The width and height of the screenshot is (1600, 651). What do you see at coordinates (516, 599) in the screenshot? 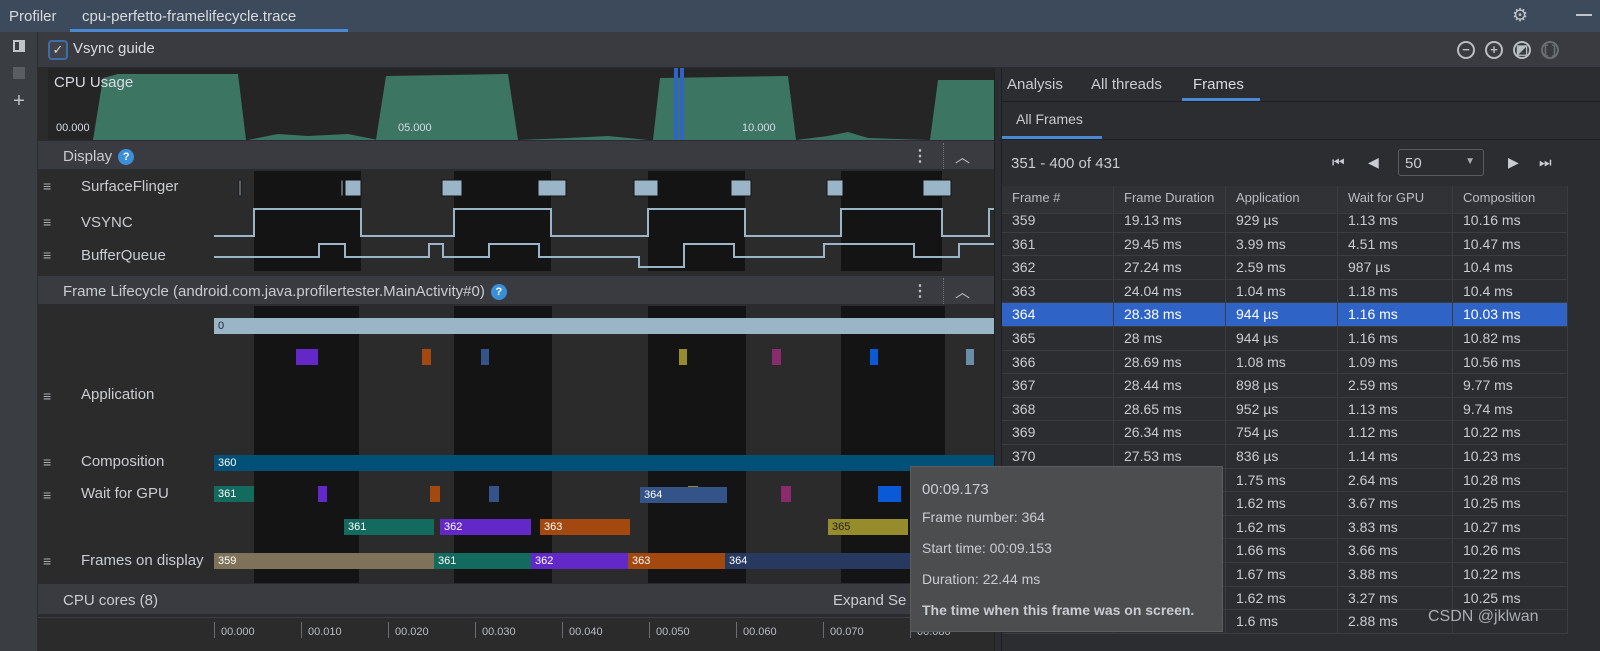
I see `cpu-cores-section: CPU cores (8) Expand Se` at bounding box center [516, 599].